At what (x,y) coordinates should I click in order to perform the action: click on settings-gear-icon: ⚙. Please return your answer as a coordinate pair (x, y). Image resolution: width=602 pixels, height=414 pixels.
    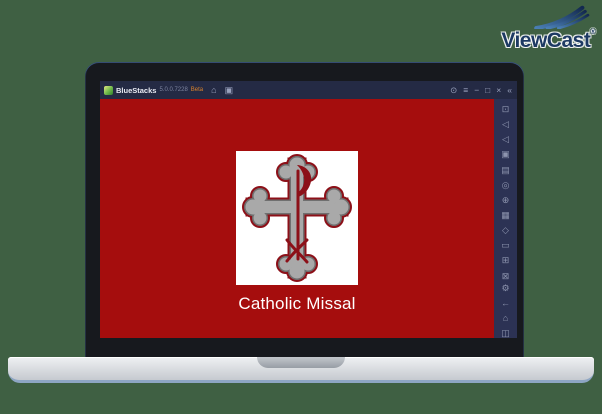
    Looking at the image, I should click on (505, 288).